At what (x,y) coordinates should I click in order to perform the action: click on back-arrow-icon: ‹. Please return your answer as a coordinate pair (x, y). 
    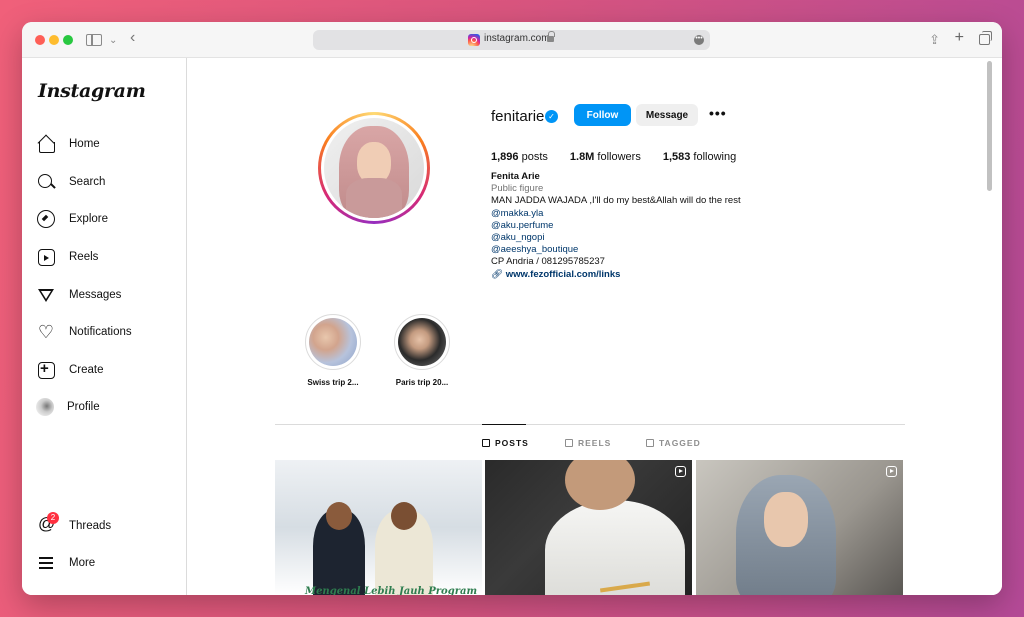
    Looking at the image, I should click on (132, 38).